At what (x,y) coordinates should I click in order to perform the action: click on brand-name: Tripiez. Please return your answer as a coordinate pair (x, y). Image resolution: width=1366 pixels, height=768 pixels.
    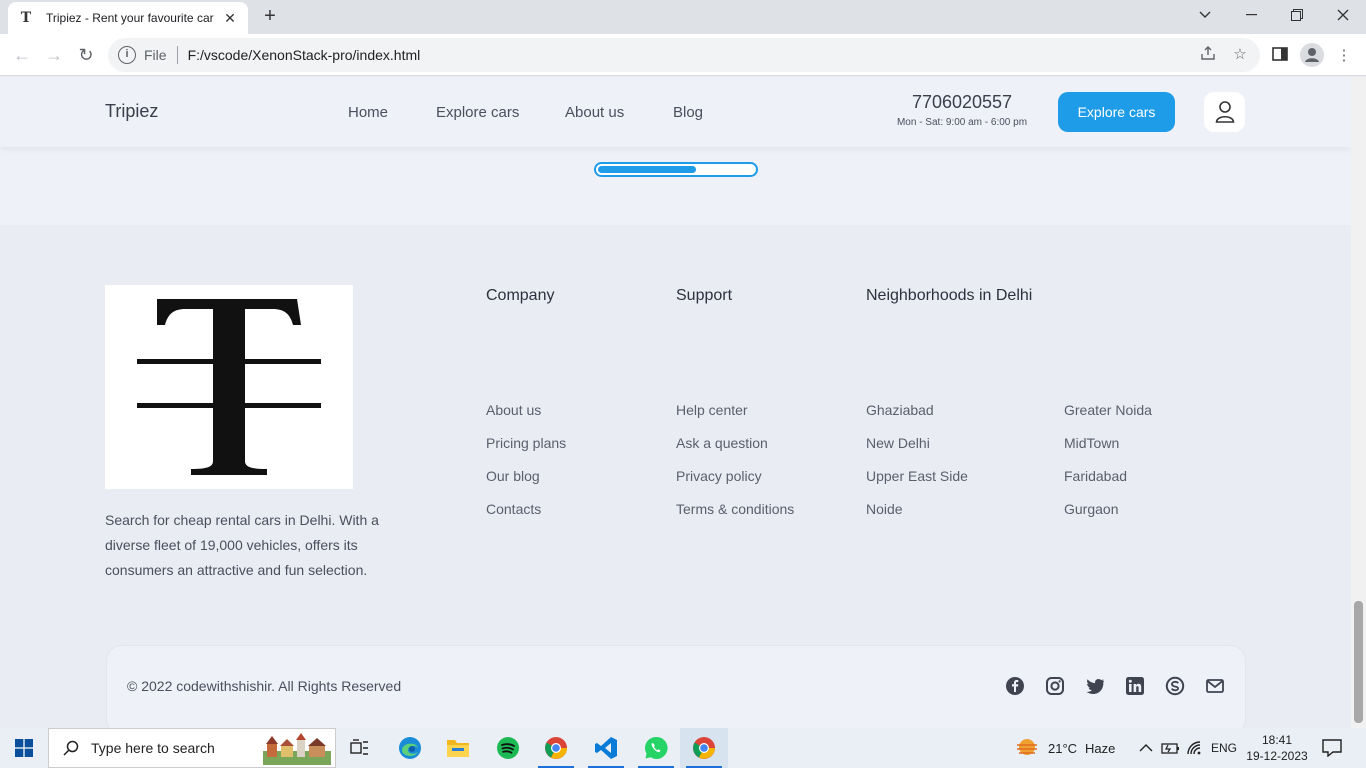
    Looking at the image, I should click on (131, 111).